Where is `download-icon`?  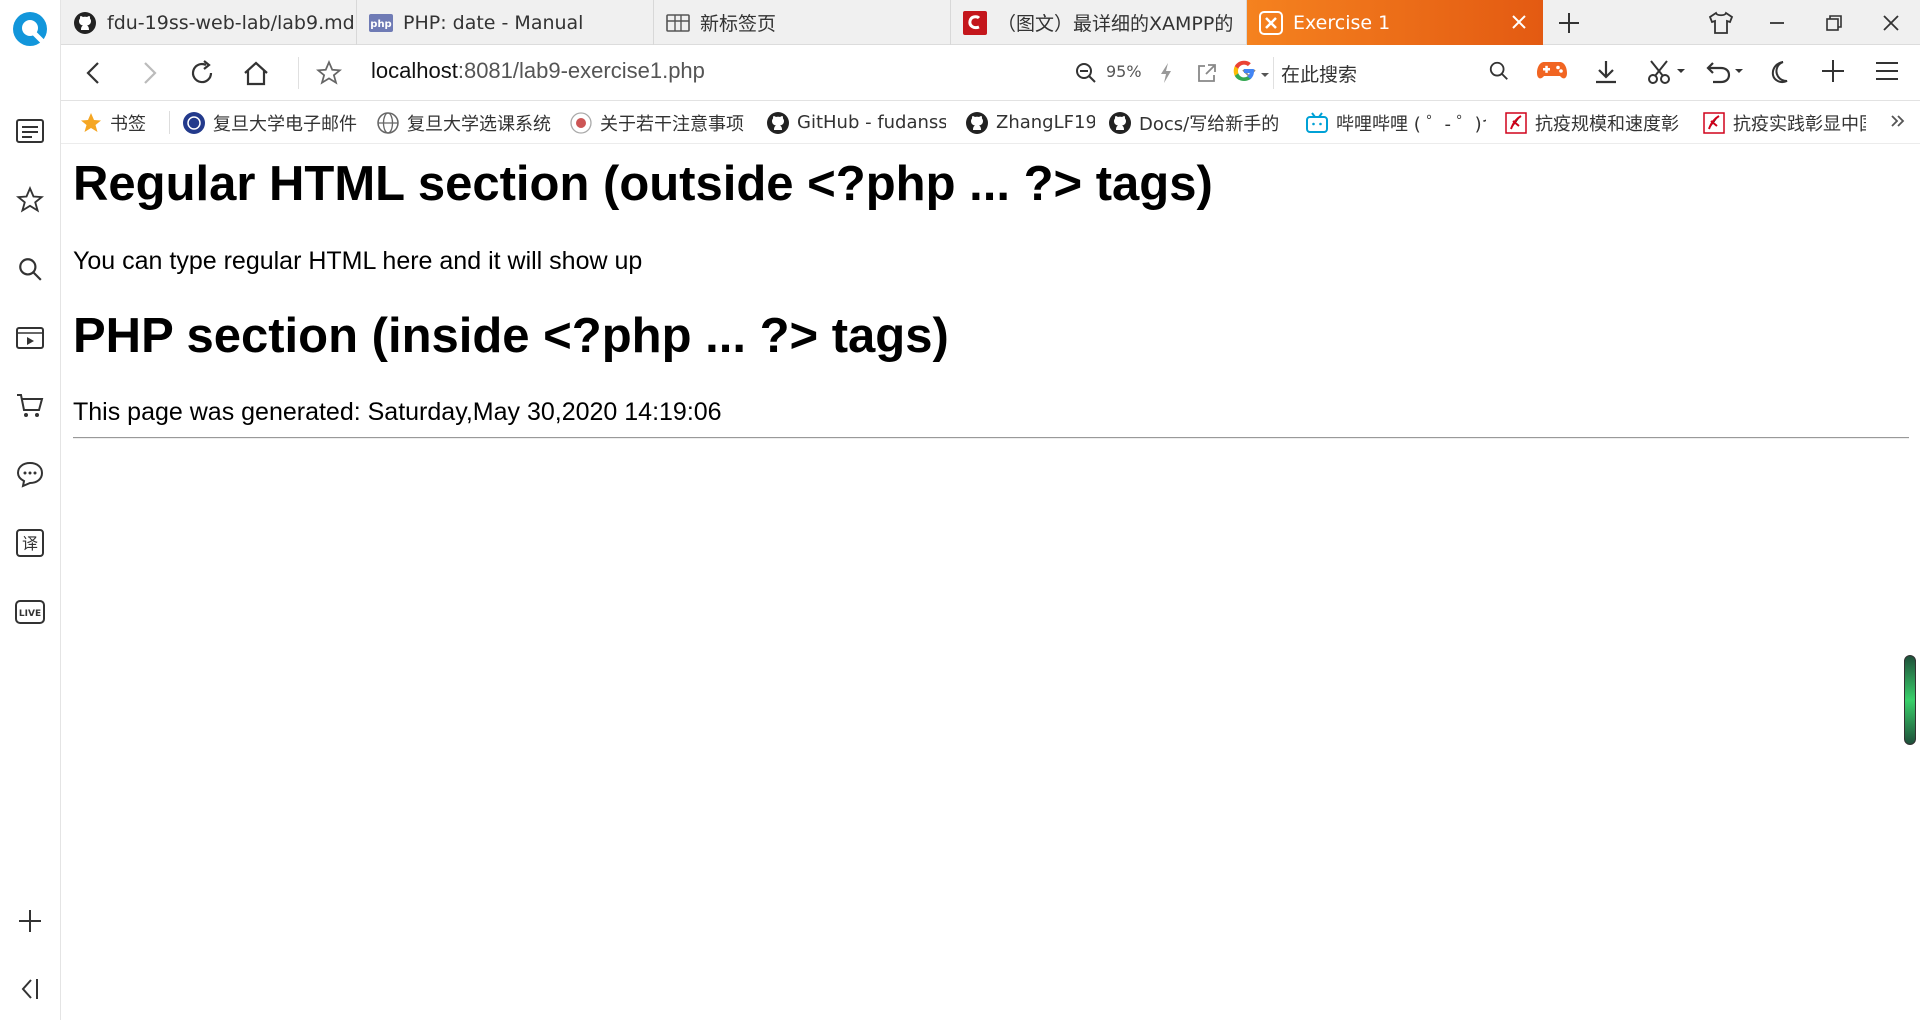 download-icon is located at coordinates (1607, 73).